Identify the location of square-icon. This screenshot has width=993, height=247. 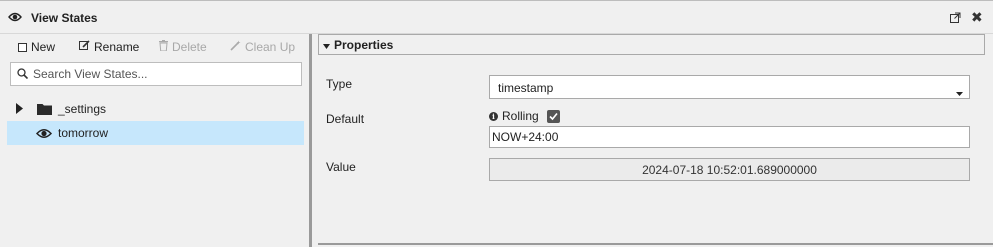
(22, 47).